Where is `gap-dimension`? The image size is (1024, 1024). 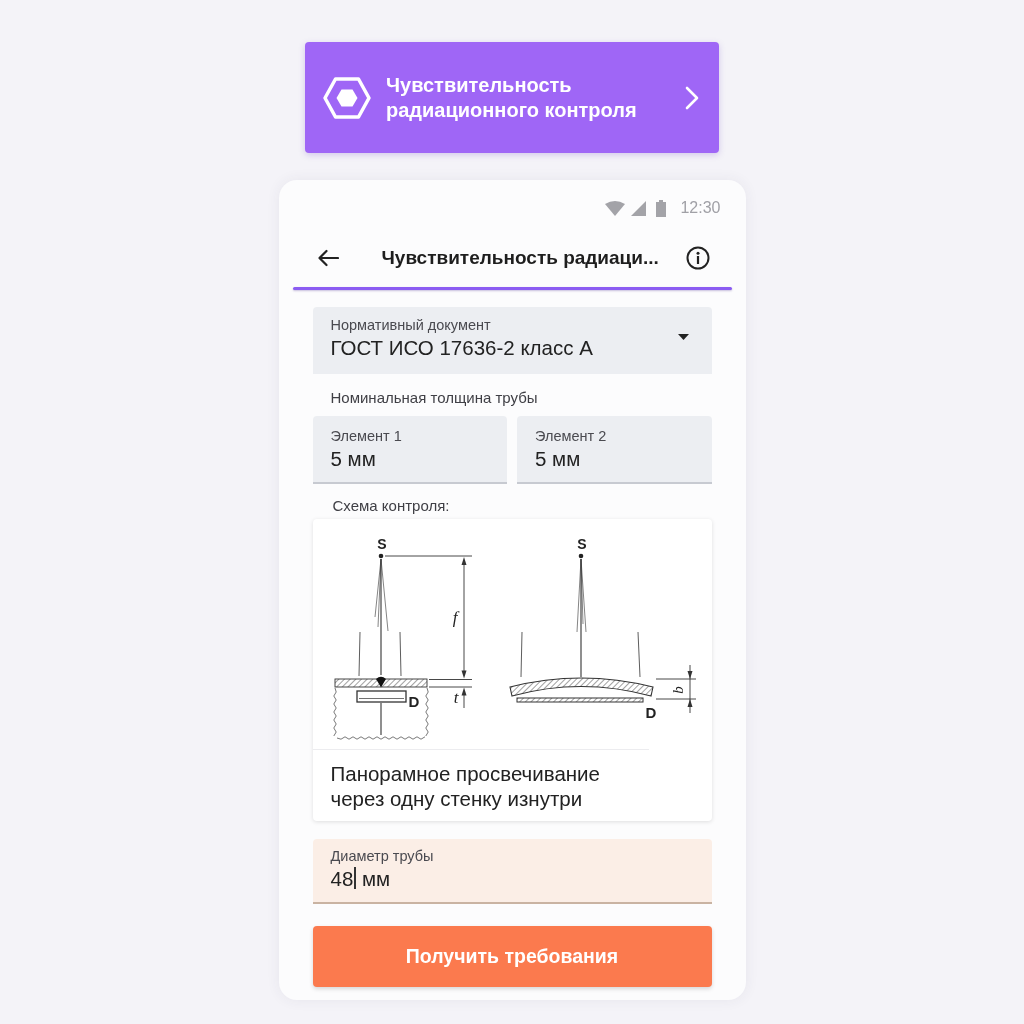
gap-dimension is located at coordinates (675, 689).